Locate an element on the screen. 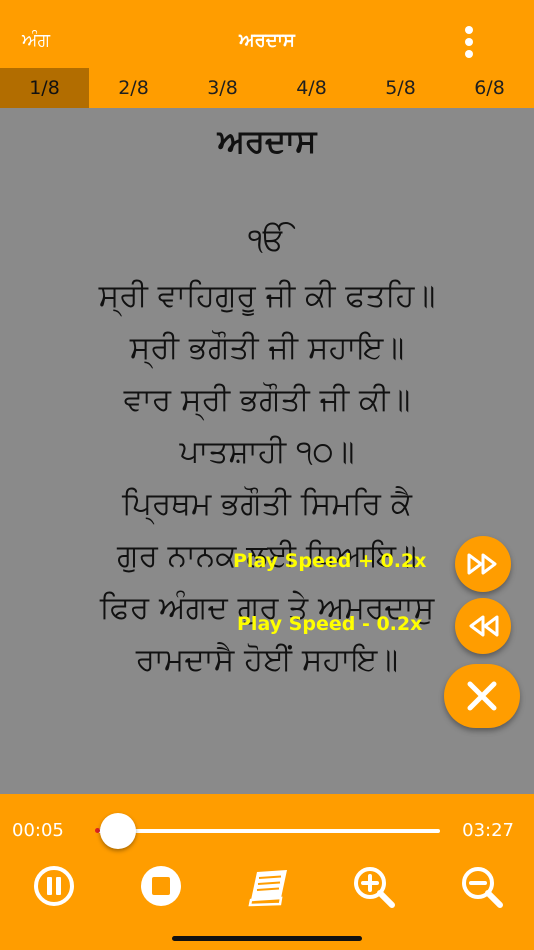 Image resolution: width=534 pixels, height=950 pixels. close-icon is located at coordinates (482, 696).